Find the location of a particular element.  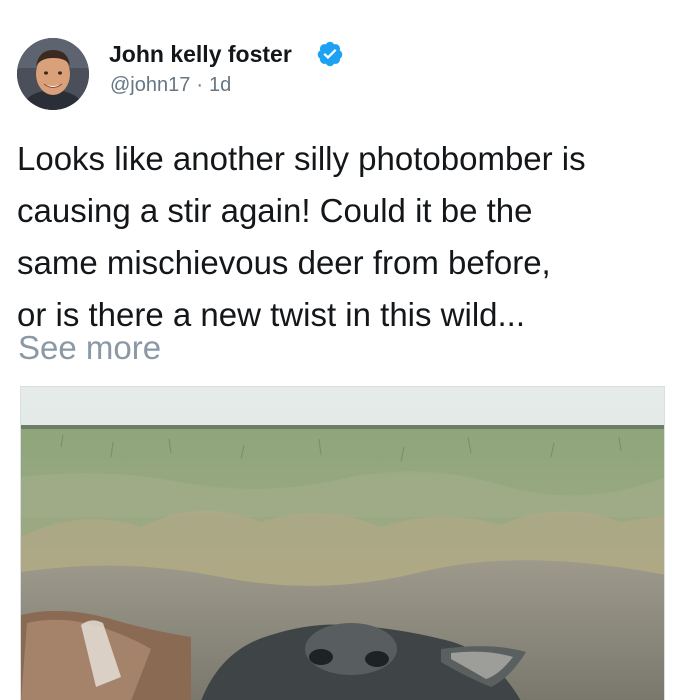

author-handle: @john17 is located at coordinates (150, 85).